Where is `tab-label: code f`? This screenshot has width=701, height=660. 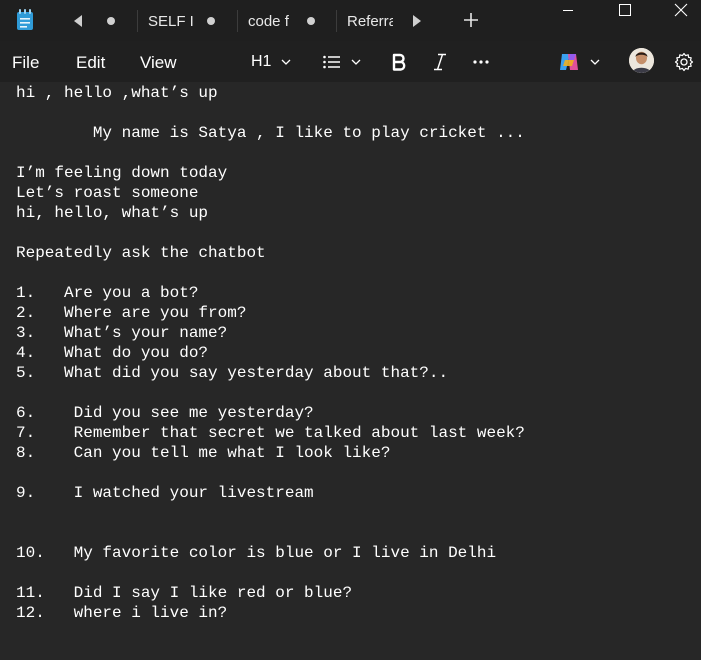 tab-label: code f is located at coordinates (268, 21).